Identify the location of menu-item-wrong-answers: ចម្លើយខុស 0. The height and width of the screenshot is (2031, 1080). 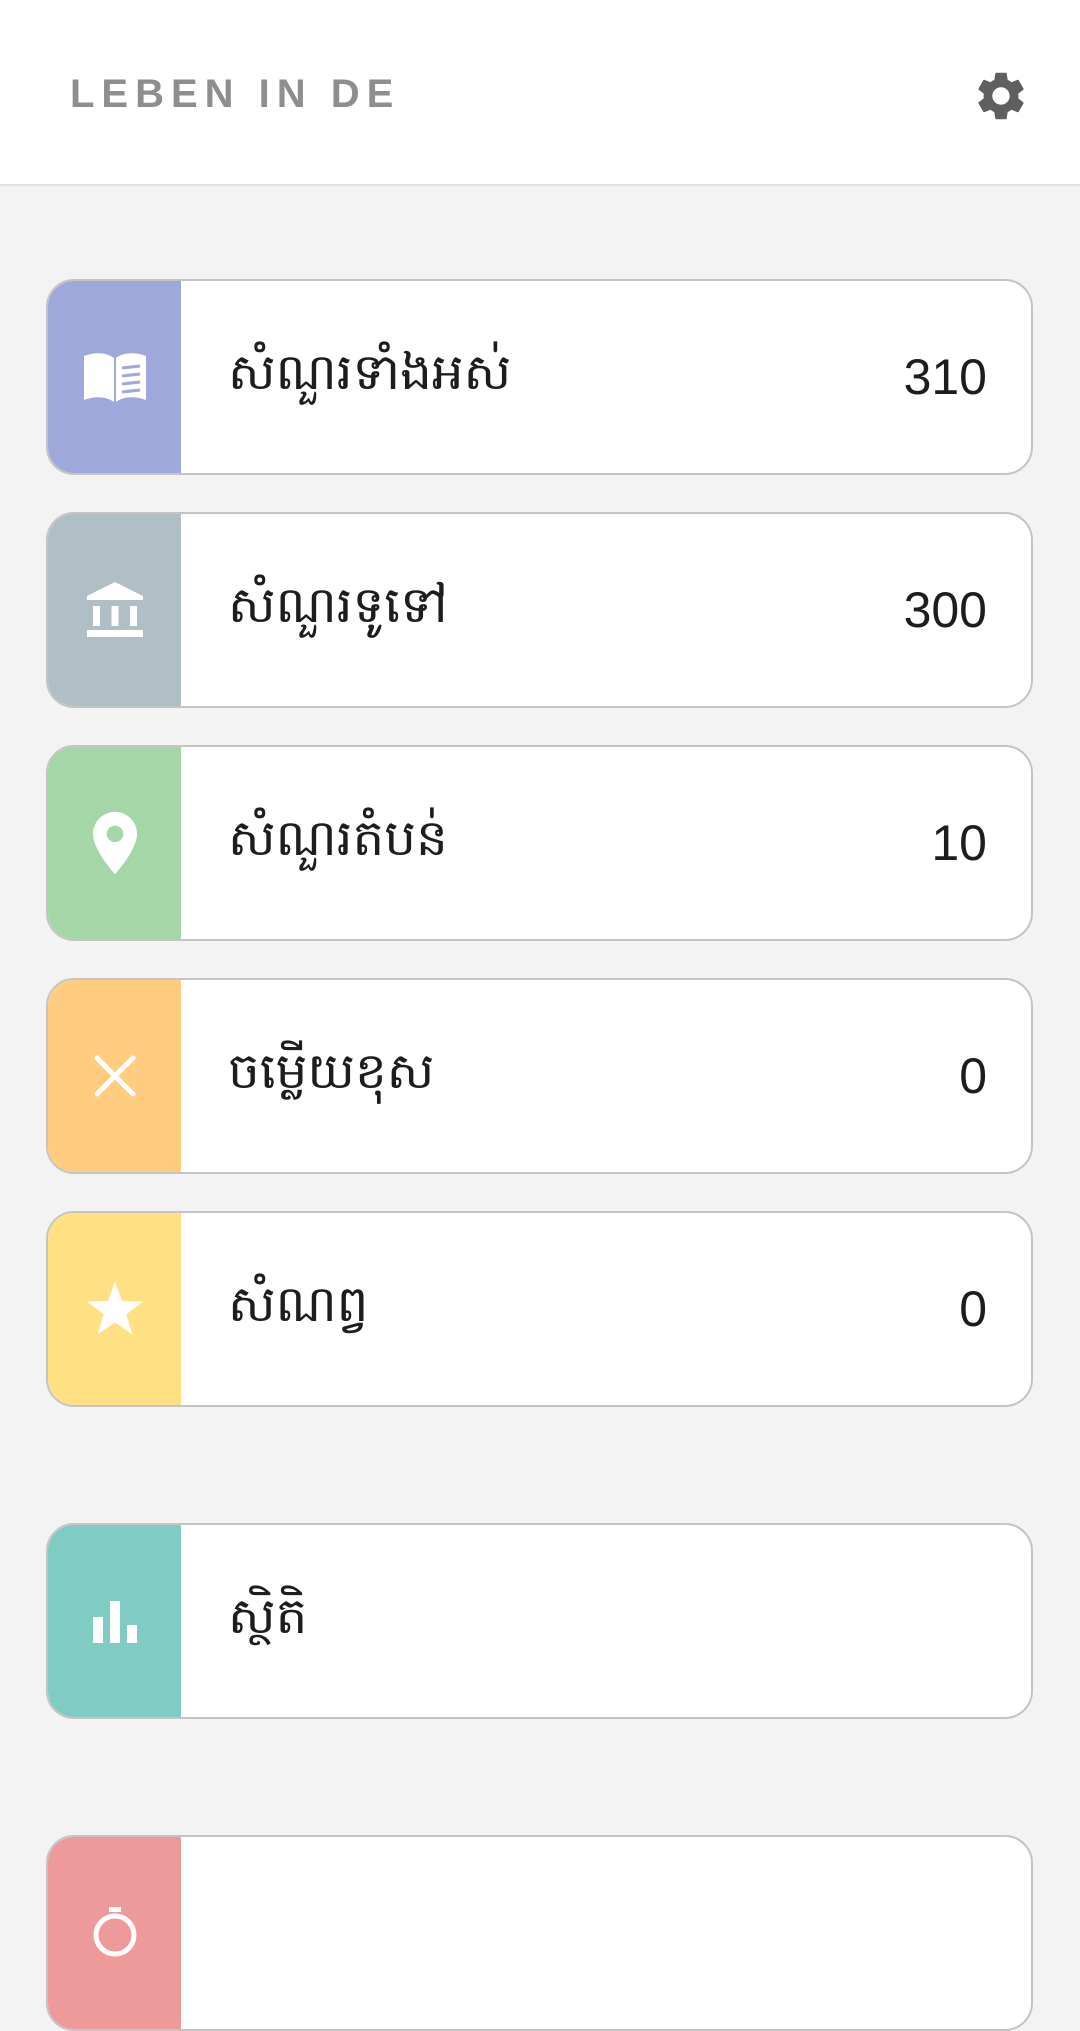
(539, 1076).